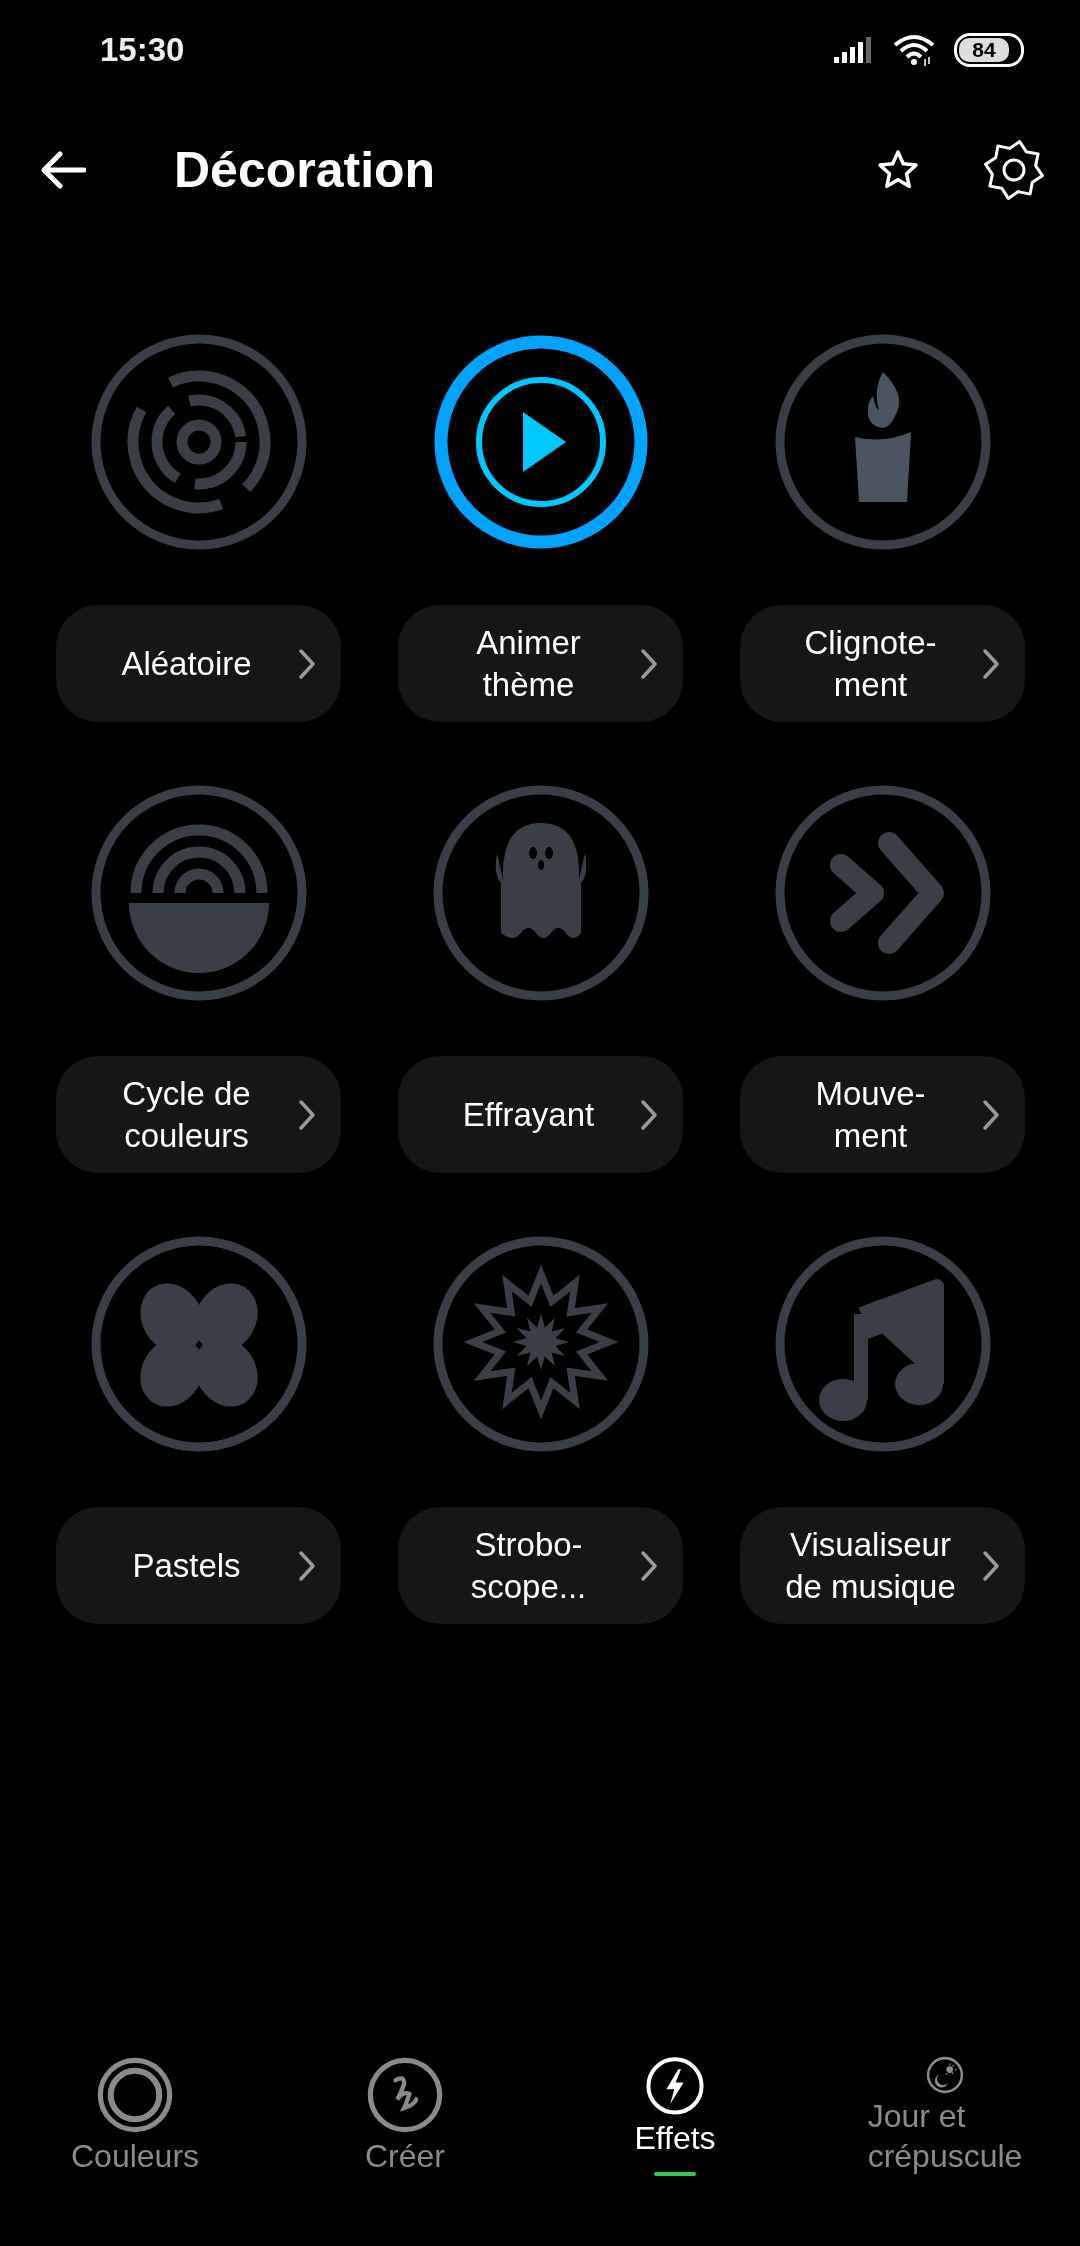 The width and height of the screenshot is (1080, 2246). Describe the element at coordinates (198, 663) in the screenshot. I see `effect-button: Aléatoire` at that location.